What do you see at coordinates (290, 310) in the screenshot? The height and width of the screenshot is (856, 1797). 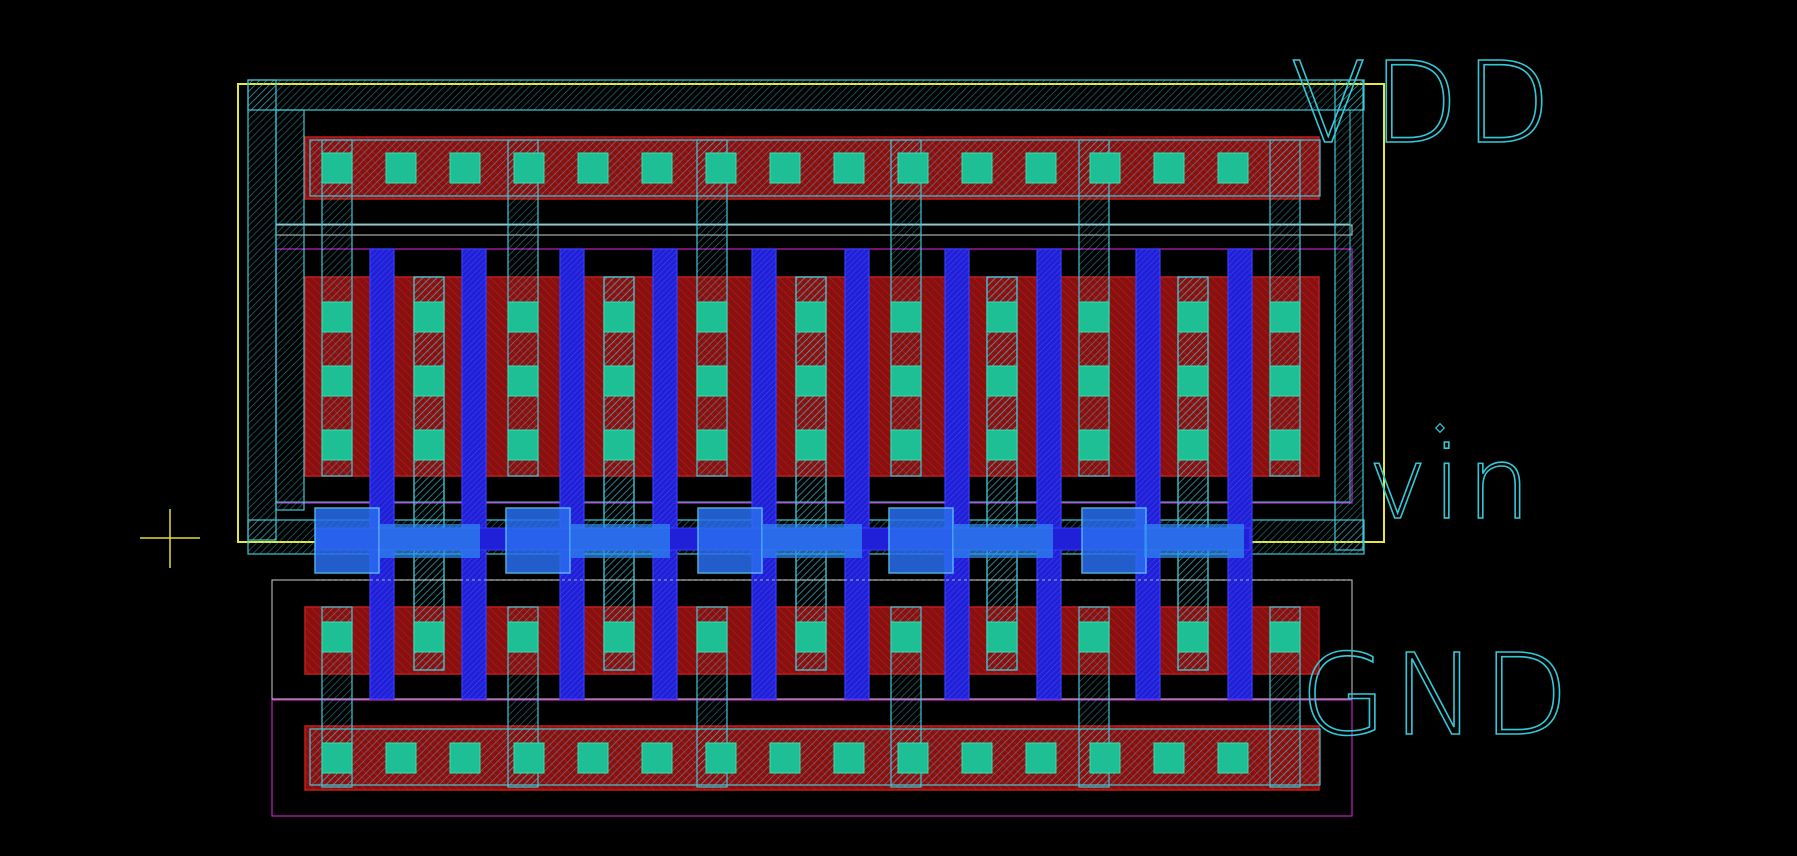 I see `metal1-inner-left` at bounding box center [290, 310].